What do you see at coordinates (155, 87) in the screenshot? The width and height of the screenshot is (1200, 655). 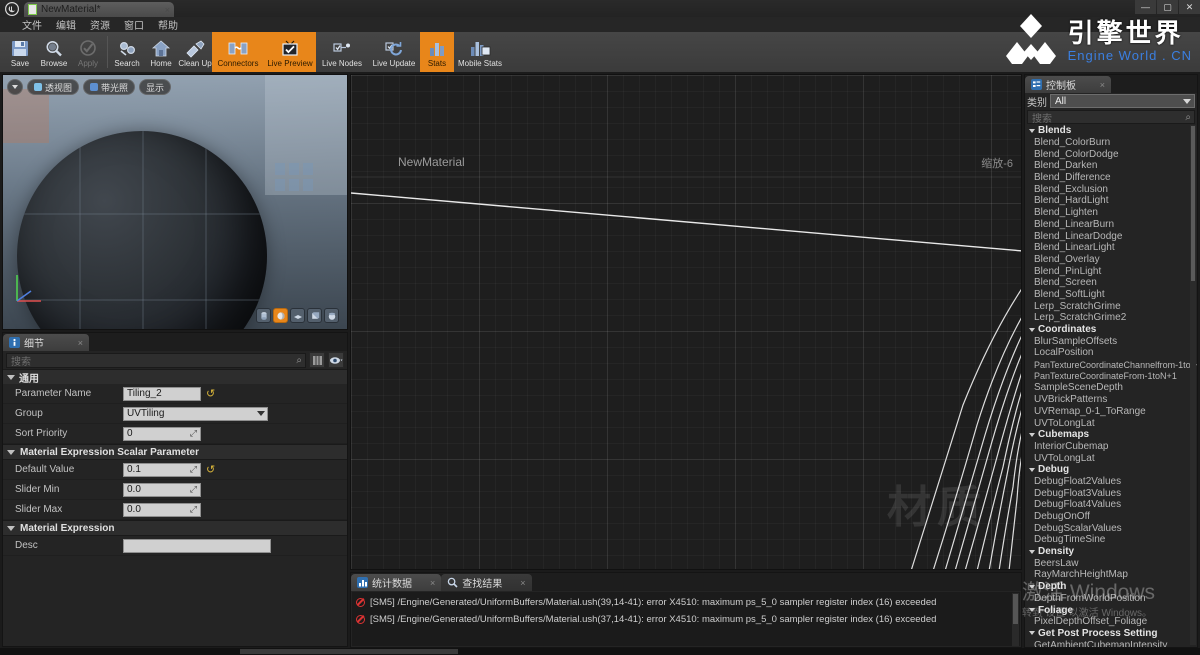 I see `viewport-show-button: 显示` at bounding box center [155, 87].